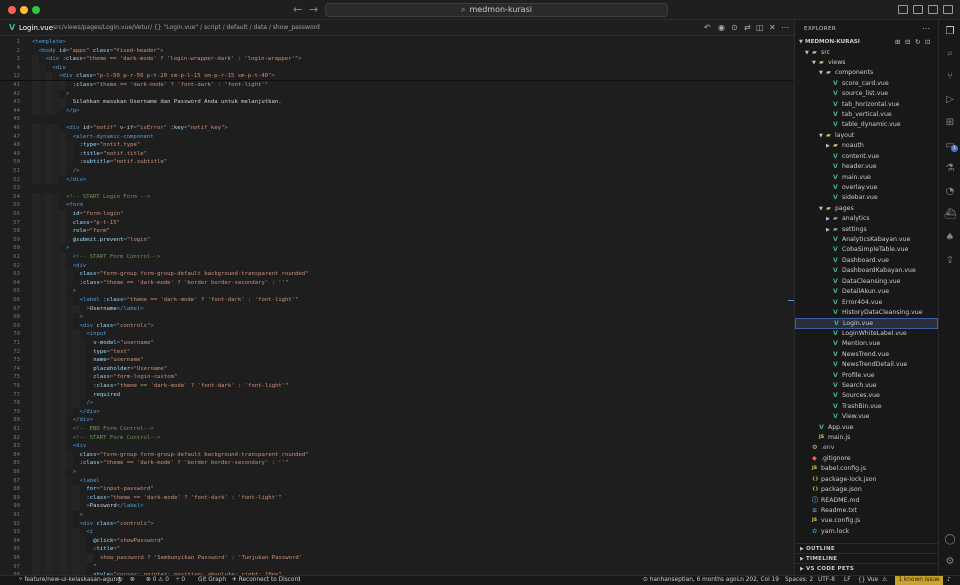 Image resolution: width=960 pixels, height=585 pixels. Describe the element at coordinates (397, 326) in the screenshot. I see `code-line: 69 <div class="controls">` at that location.